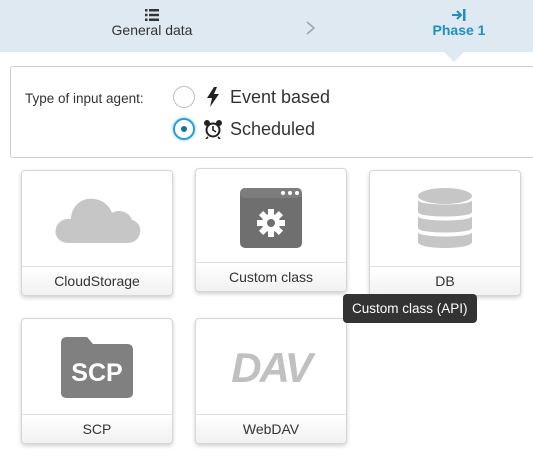 The width and height of the screenshot is (533, 457). What do you see at coordinates (266, 26) in the screenshot?
I see `wizard-steps-bar: General data Phase 1` at bounding box center [266, 26].